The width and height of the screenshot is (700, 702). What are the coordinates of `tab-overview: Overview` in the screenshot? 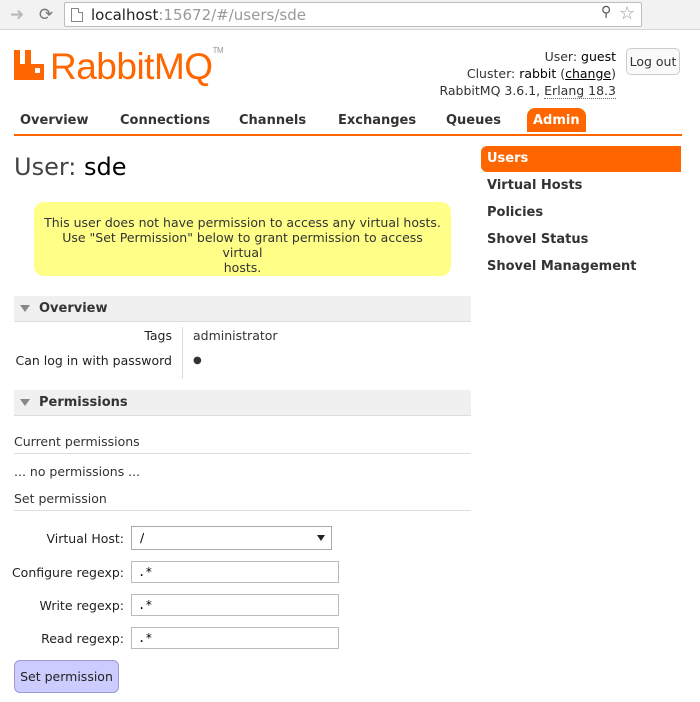 It's located at (54, 120).